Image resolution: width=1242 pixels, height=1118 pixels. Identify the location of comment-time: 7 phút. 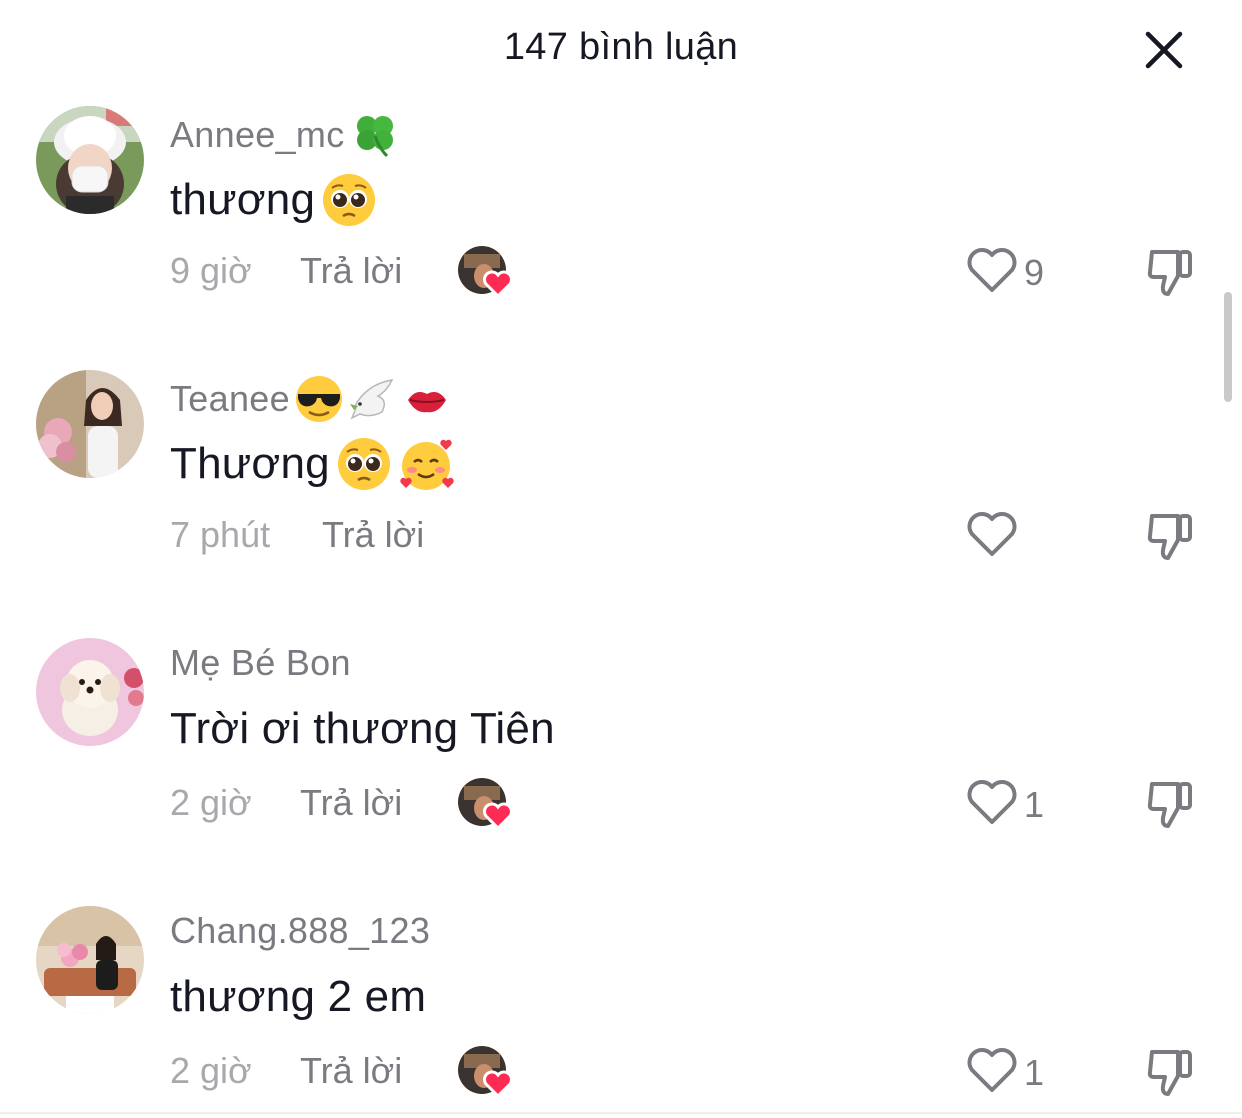
(220, 534).